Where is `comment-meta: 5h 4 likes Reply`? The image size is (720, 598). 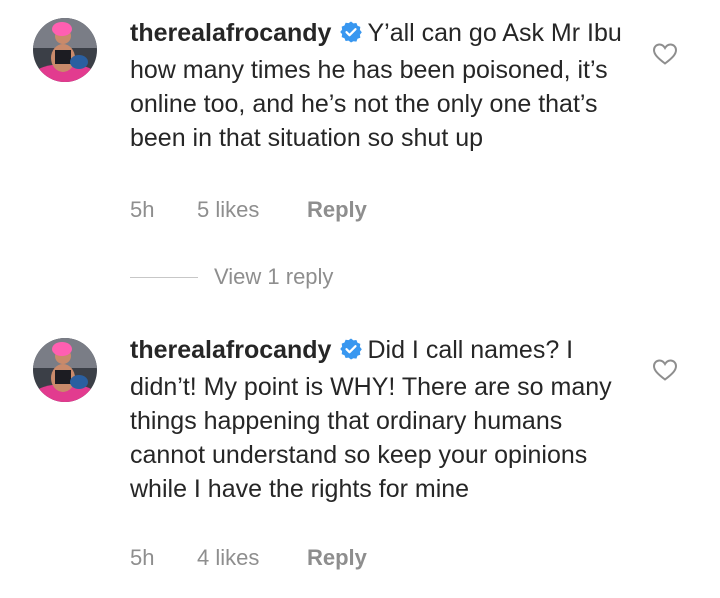 comment-meta: 5h 4 likes Reply is located at coordinates (248, 558).